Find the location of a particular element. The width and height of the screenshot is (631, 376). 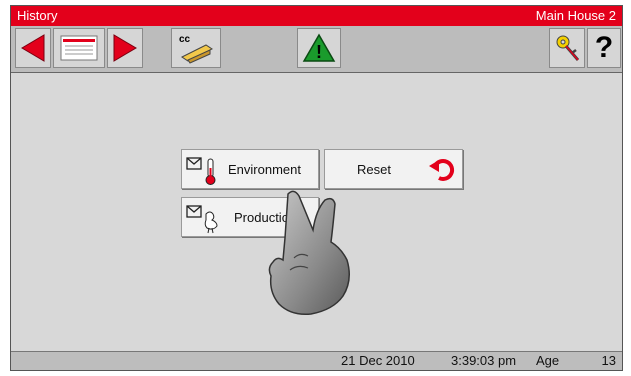

help-button: ? is located at coordinates (604, 48).